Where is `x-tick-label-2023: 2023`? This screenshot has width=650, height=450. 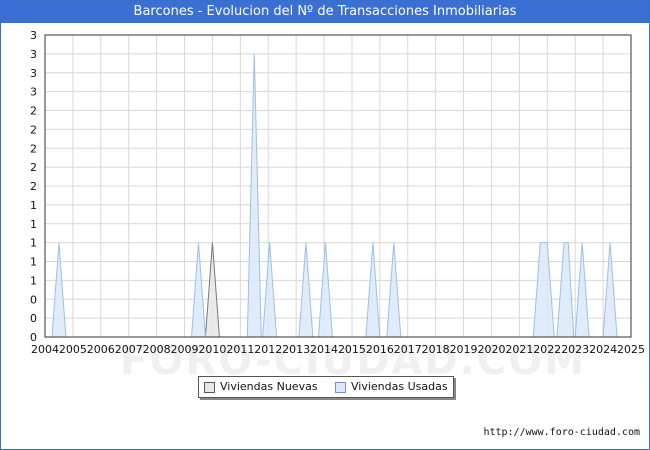 x-tick-label-2023: 2023 is located at coordinates (575, 349).